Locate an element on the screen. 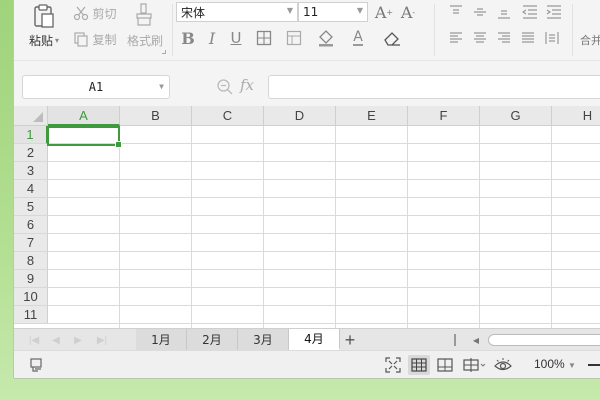  next-sheet-icon: ▶ is located at coordinates (78, 340).